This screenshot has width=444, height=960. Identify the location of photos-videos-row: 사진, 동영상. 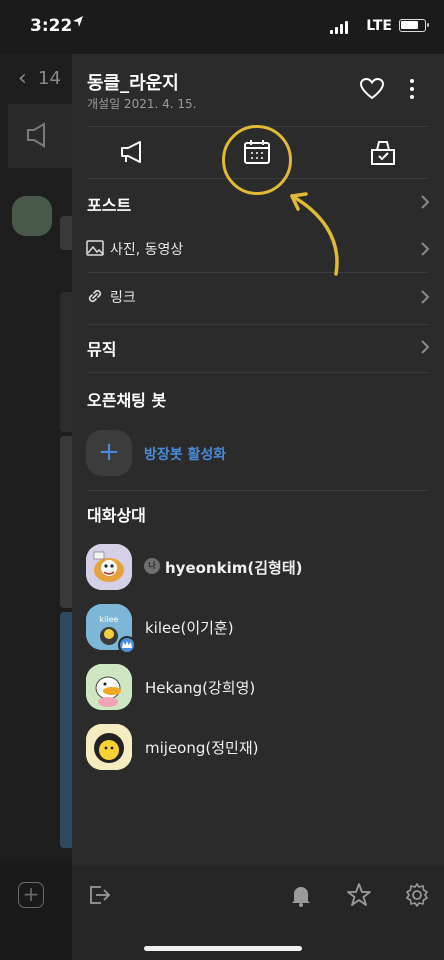
(258, 249).